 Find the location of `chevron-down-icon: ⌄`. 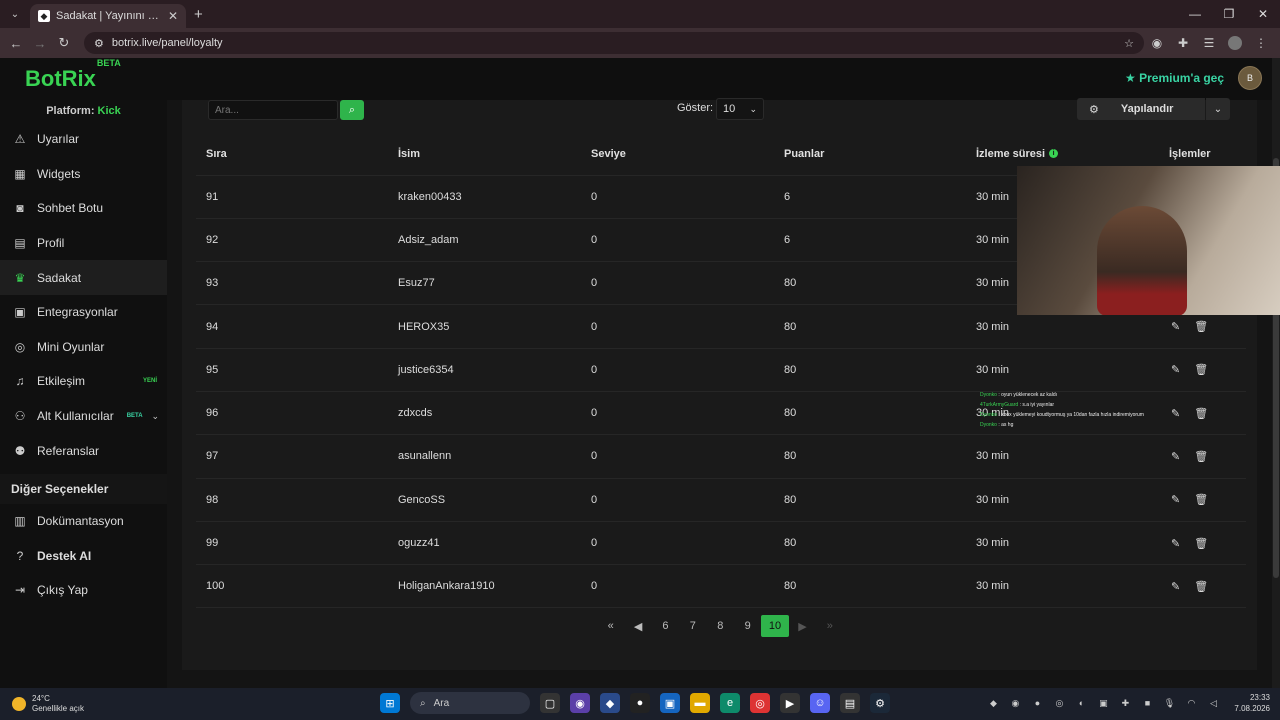

chevron-down-icon: ⌄ is located at coordinates (155, 416).